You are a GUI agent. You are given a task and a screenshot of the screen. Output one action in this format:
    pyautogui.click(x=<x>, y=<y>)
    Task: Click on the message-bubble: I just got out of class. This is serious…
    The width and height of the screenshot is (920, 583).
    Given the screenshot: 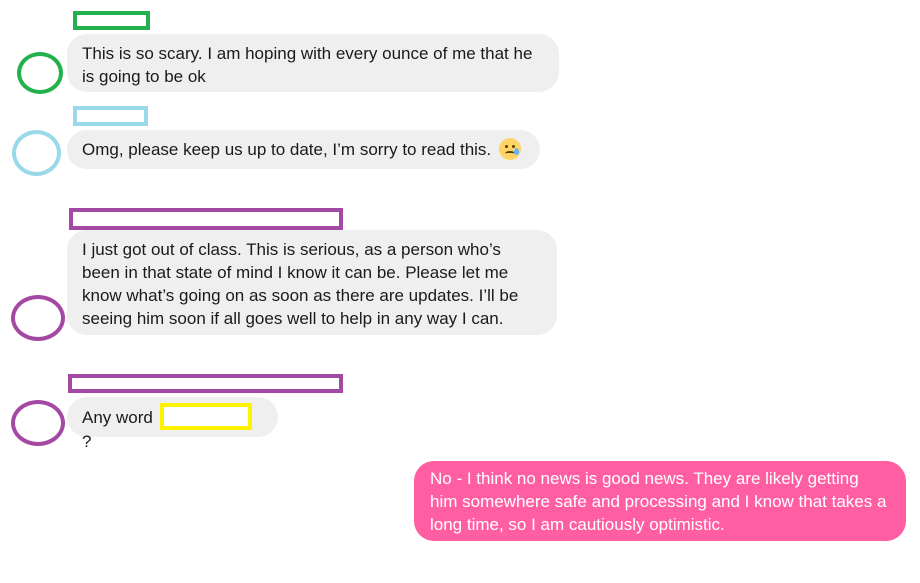 What is the action you would take?
    pyautogui.click(x=312, y=282)
    